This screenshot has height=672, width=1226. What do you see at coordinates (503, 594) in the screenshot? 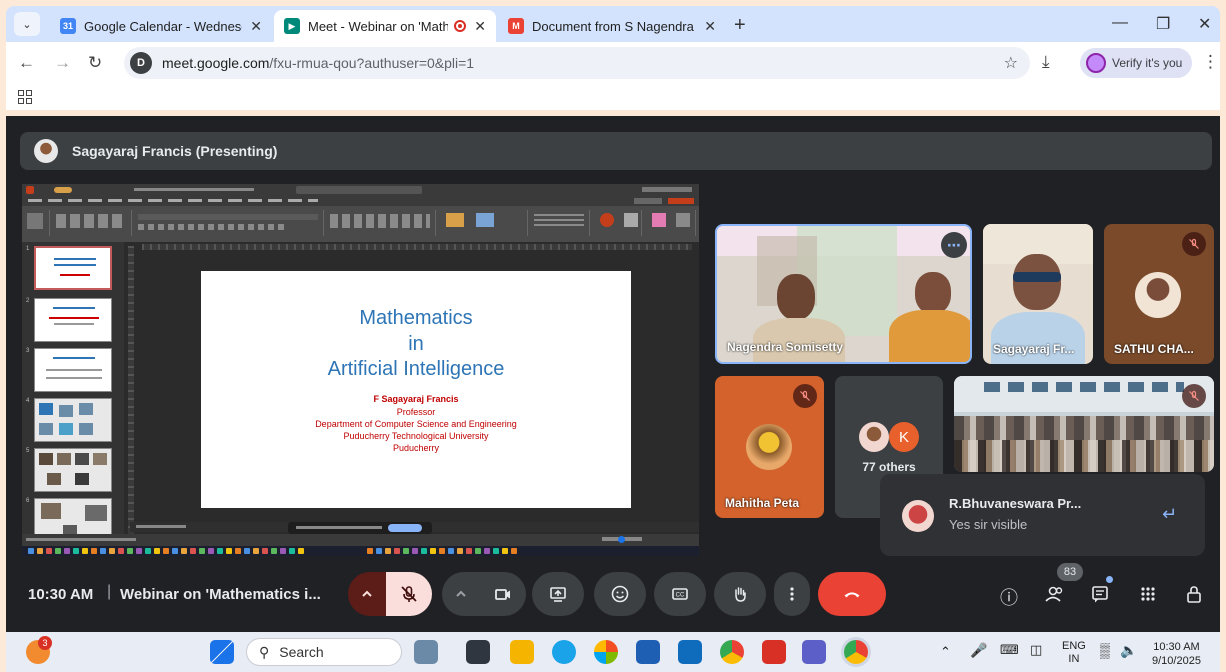
I see `camera-button` at bounding box center [503, 594].